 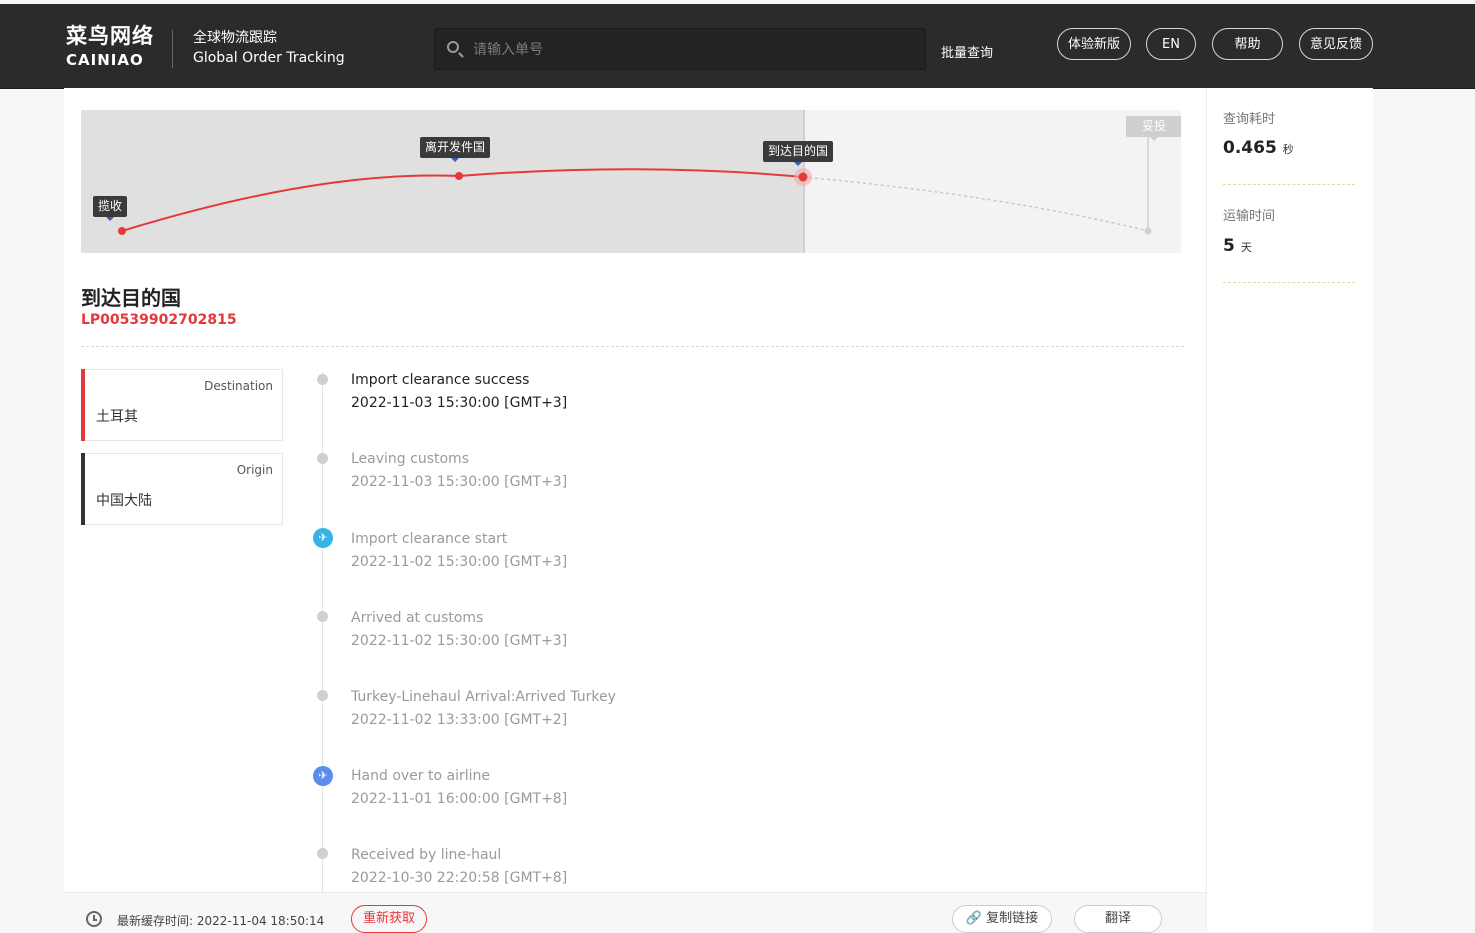 What do you see at coordinates (459, 176) in the screenshot?
I see `stage-dot-departed` at bounding box center [459, 176].